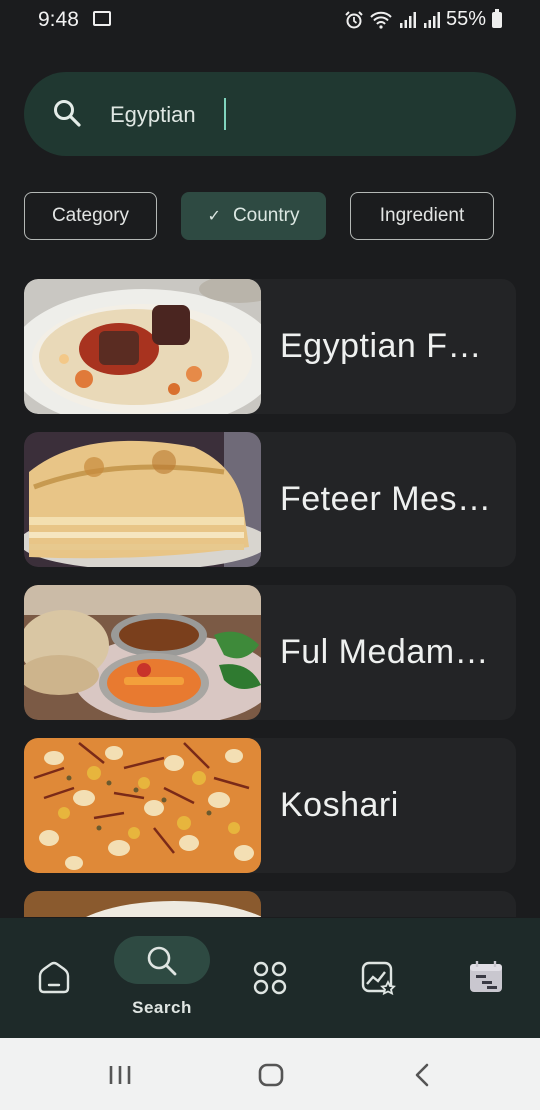 The height and width of the screenshot is (1110, 540). I want to click on nav-search-label: Search, so click(162, 1008).